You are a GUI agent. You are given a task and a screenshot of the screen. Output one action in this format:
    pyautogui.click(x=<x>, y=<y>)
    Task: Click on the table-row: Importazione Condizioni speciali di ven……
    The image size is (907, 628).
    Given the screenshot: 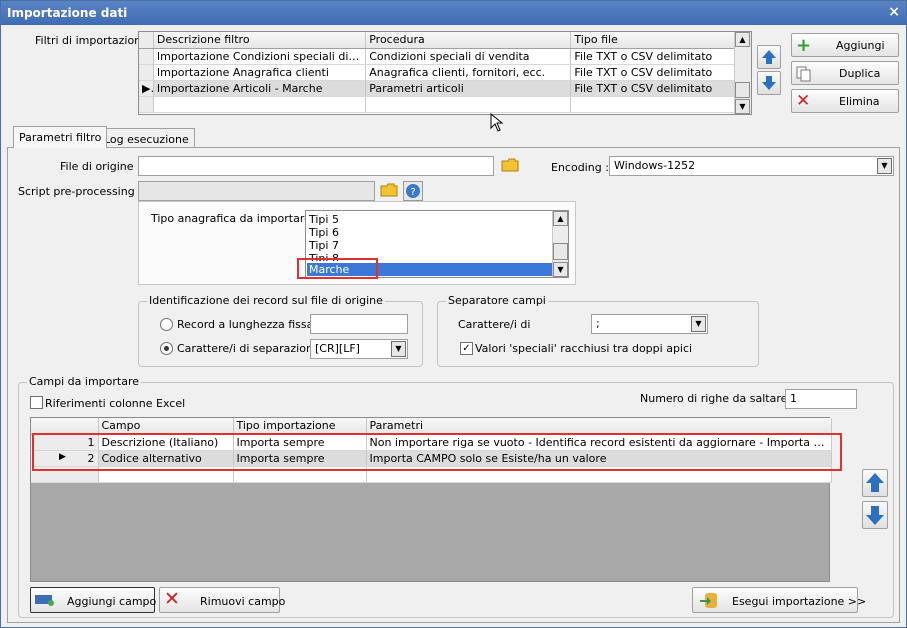 What is the action you would take?
    pyautogui.click(x=445, y=56)
    